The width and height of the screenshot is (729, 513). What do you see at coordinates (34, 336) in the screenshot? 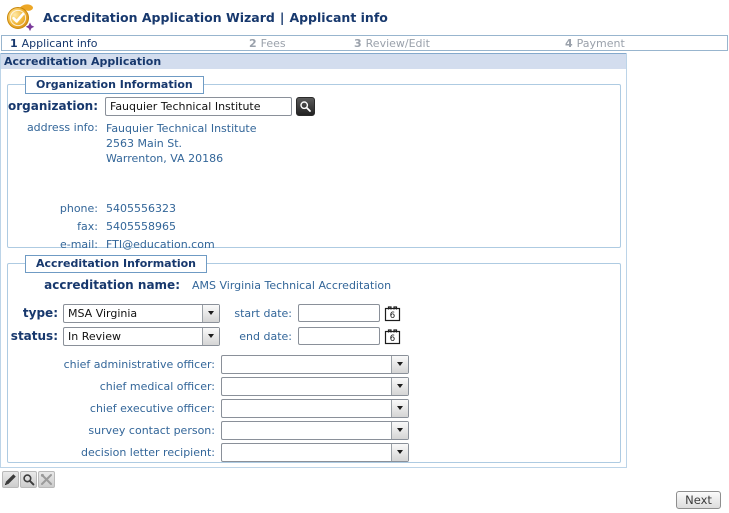
I see `status-label: status:` at bounding box center [34, 336].